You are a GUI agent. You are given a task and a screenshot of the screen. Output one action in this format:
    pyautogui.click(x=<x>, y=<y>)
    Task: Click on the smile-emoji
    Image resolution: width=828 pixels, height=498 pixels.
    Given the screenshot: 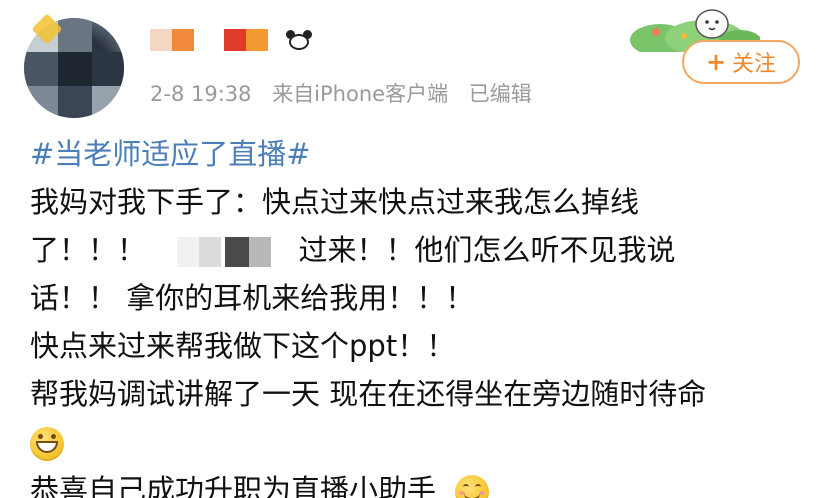 What is the action you would take?
    pyautogui.click(x=472, y=486)
    